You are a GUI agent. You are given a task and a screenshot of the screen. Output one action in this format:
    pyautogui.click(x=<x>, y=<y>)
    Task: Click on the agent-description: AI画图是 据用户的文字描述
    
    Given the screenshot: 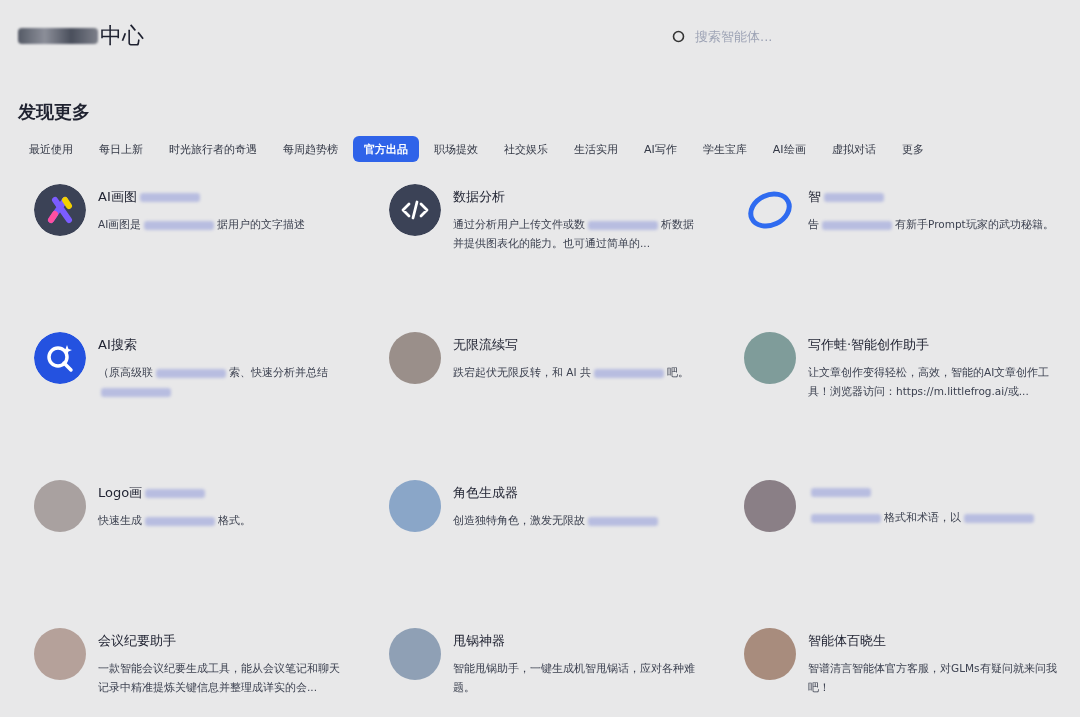 What is the action you would take?
    pyautogui.click(x=202, y=224)
    